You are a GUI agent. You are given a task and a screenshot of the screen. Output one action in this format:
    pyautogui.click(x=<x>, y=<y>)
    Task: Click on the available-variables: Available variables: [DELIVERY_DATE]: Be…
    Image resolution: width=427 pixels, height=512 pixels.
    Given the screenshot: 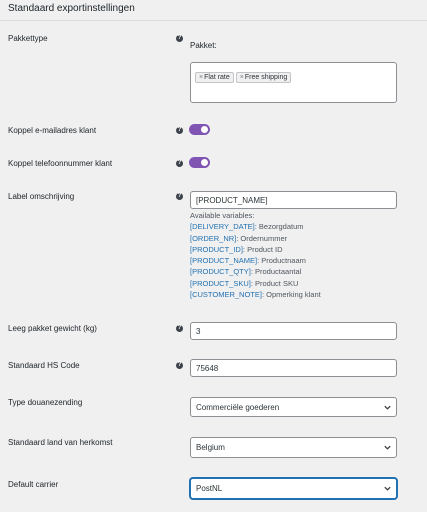 What is the action you would take?
    pyautogui.click(x=255, y=255)
    